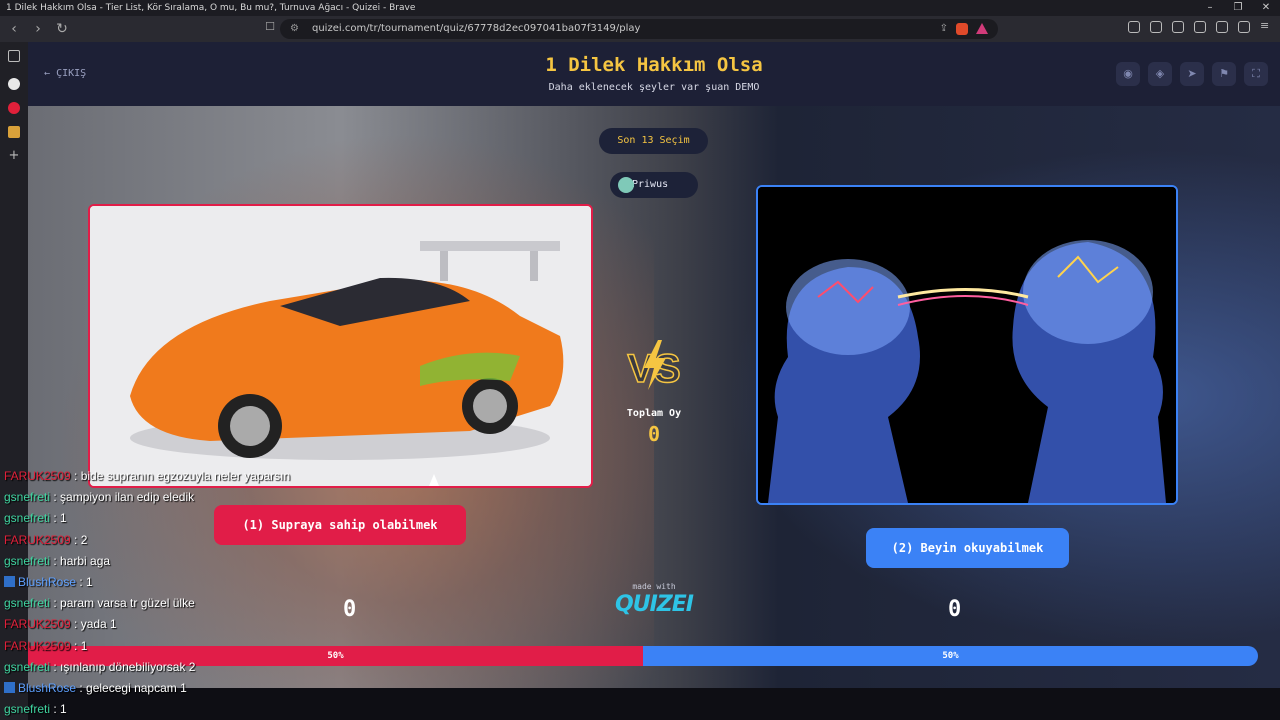 Image resolution: width=1280 pixels, height=720 pixels. I want to click on minimize-icon: –, so click(1210, 8).